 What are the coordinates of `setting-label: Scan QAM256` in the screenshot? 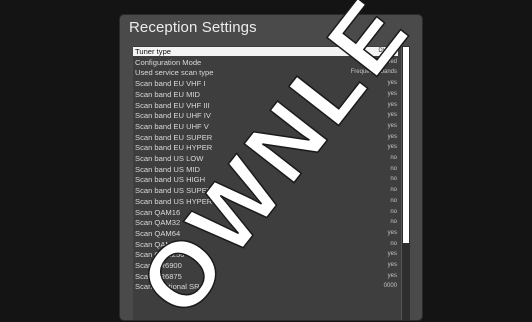 It's located at (160, 255).